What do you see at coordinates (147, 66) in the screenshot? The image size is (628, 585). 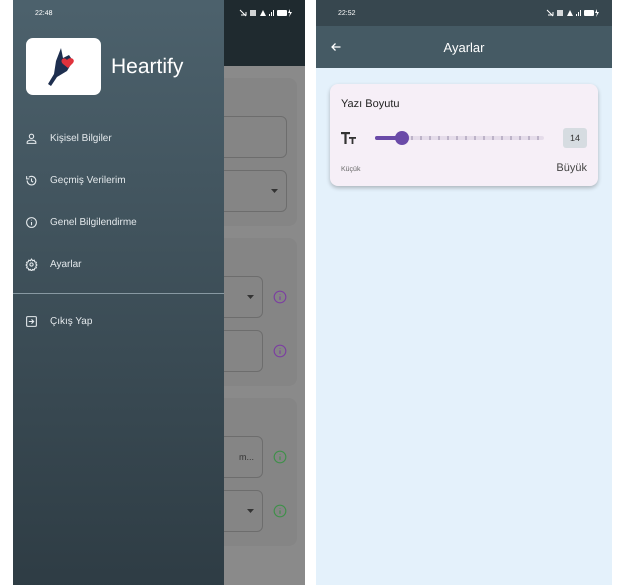 I see `app-name: Heartify` at bounding box center [147, 66].